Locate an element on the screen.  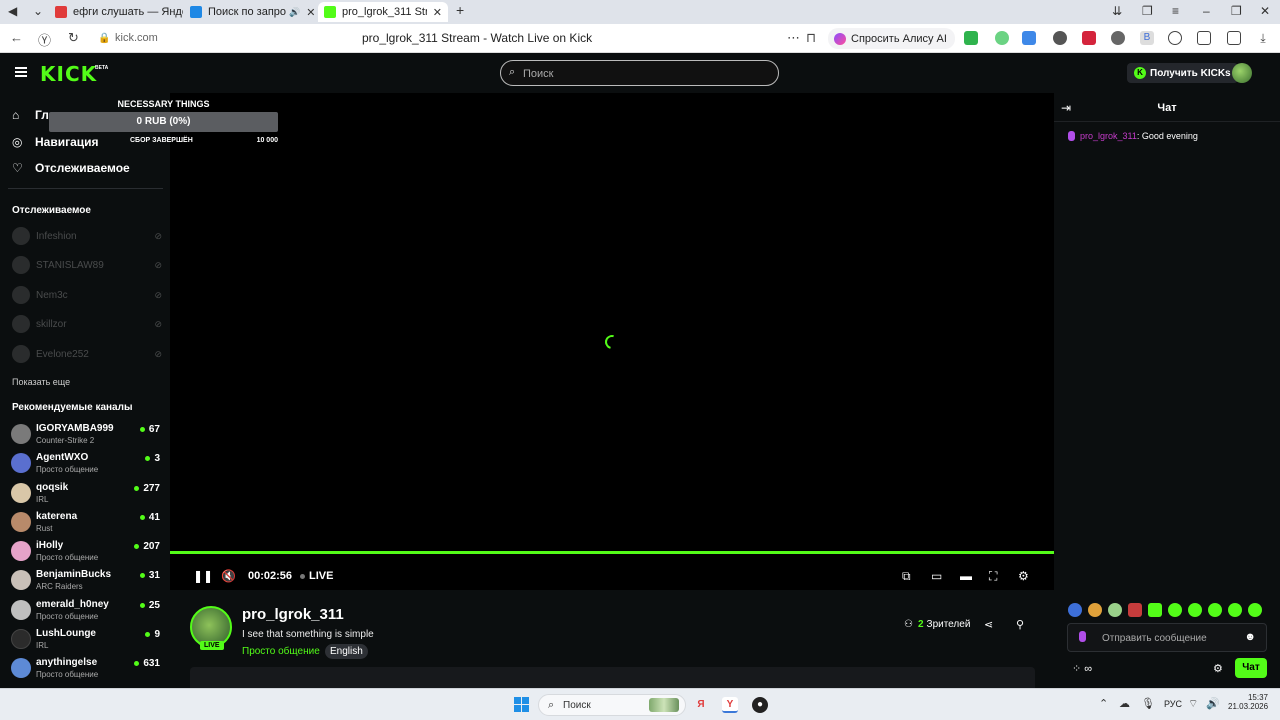
following-channel: Infeshion ⊘ is located at coordinates (87, 236).